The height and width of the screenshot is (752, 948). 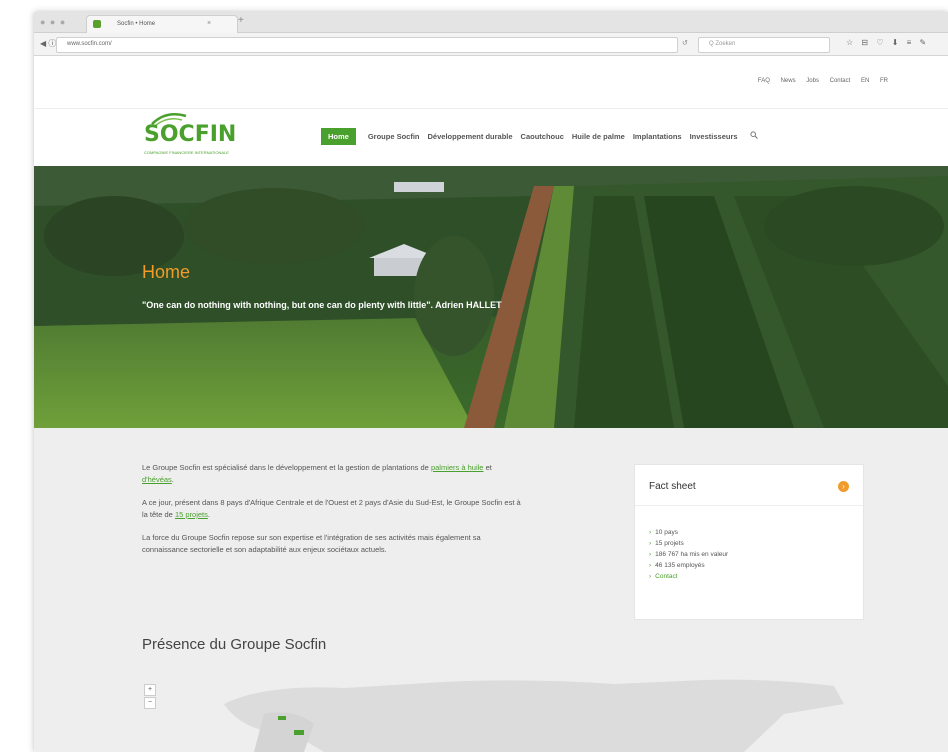 I want to click on lang-en: EN, so click(x=865, y=81).